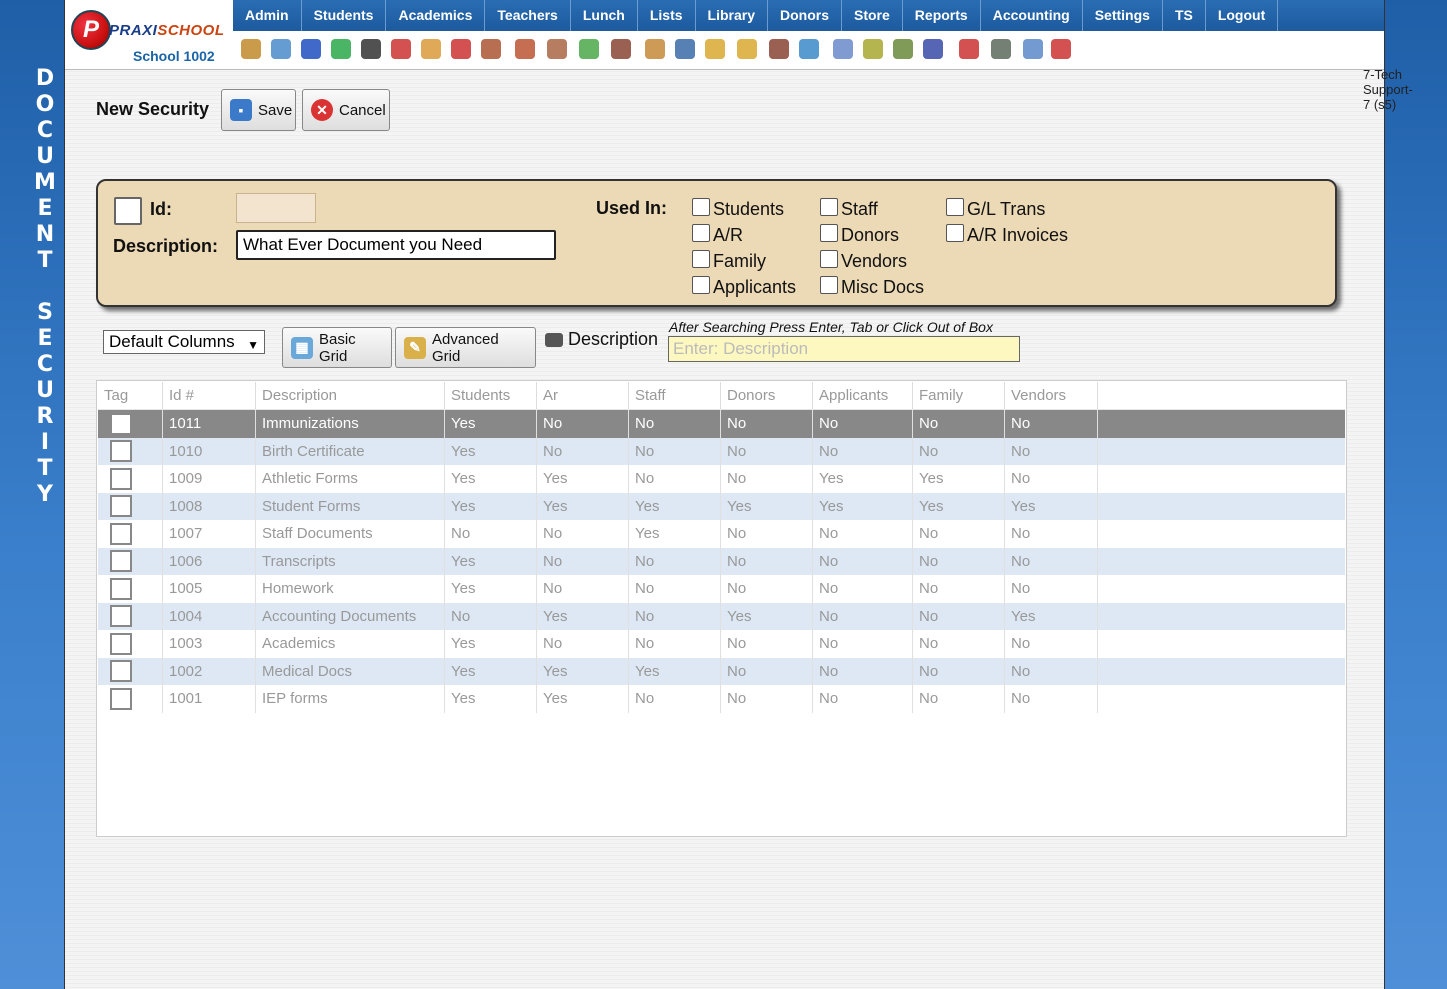  What do you see at coordinates (209, 396) in the screenshot?
I see `column-header-id: Id #` at bounding box center [209, 396].